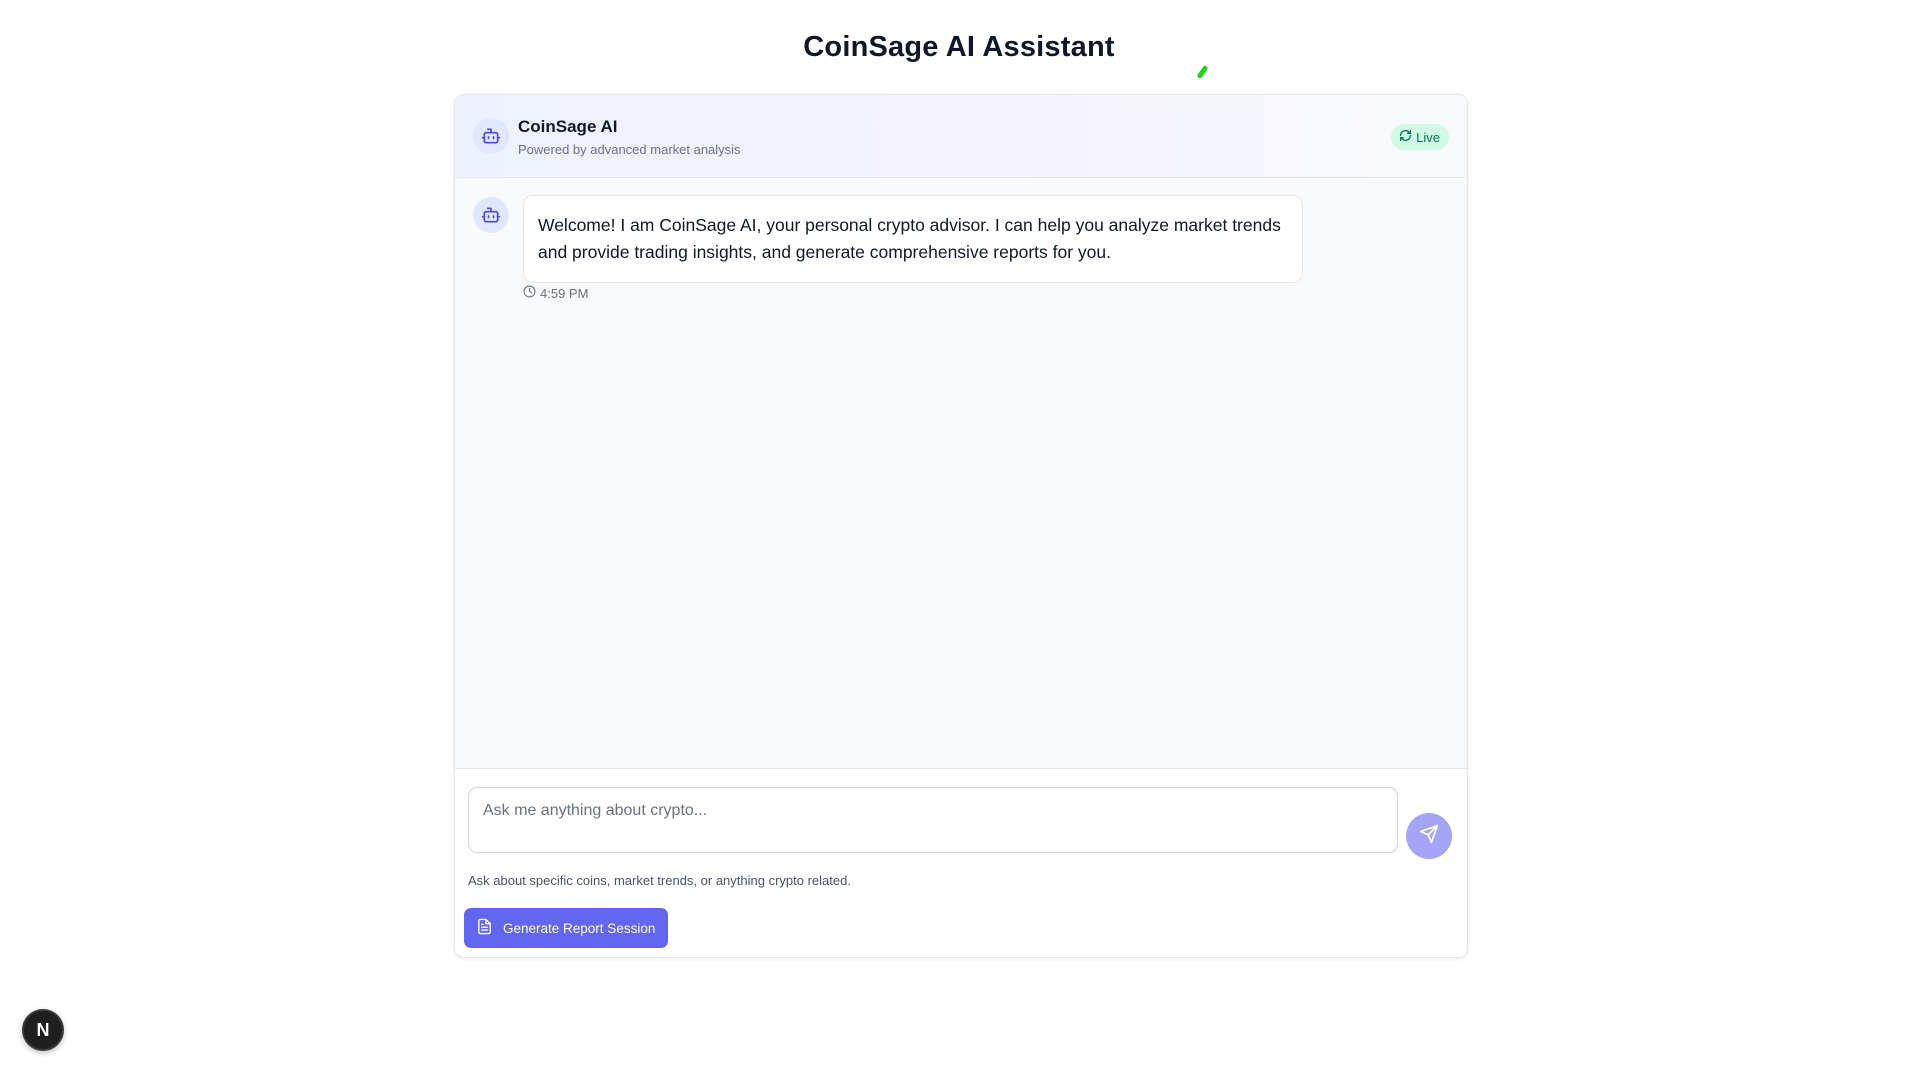 This screenshot has height=1072, width=1918. I want to click on generate-report-button: Generate Report Session, so click(566, 928).